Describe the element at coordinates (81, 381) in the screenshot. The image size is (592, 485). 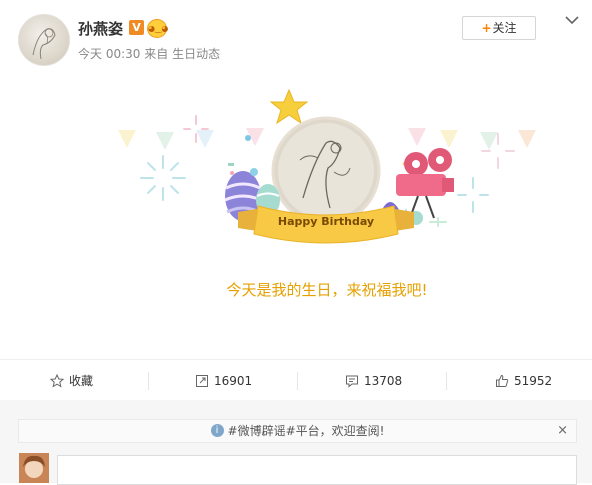
I see `favorite-label: 收藏` at that location.